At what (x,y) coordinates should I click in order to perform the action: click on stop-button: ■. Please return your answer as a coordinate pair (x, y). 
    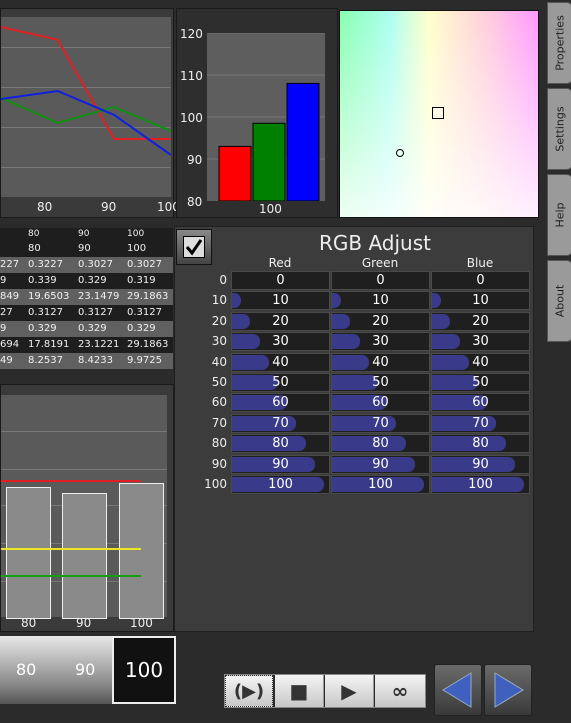
    Looking at the image, I should click on (299, 691).